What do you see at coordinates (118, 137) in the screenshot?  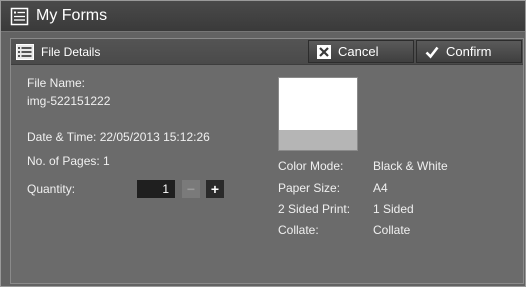 I see `date-time-text: Date & Time: 22/05/2013 15:12:26` at bounding box center [118, 137].